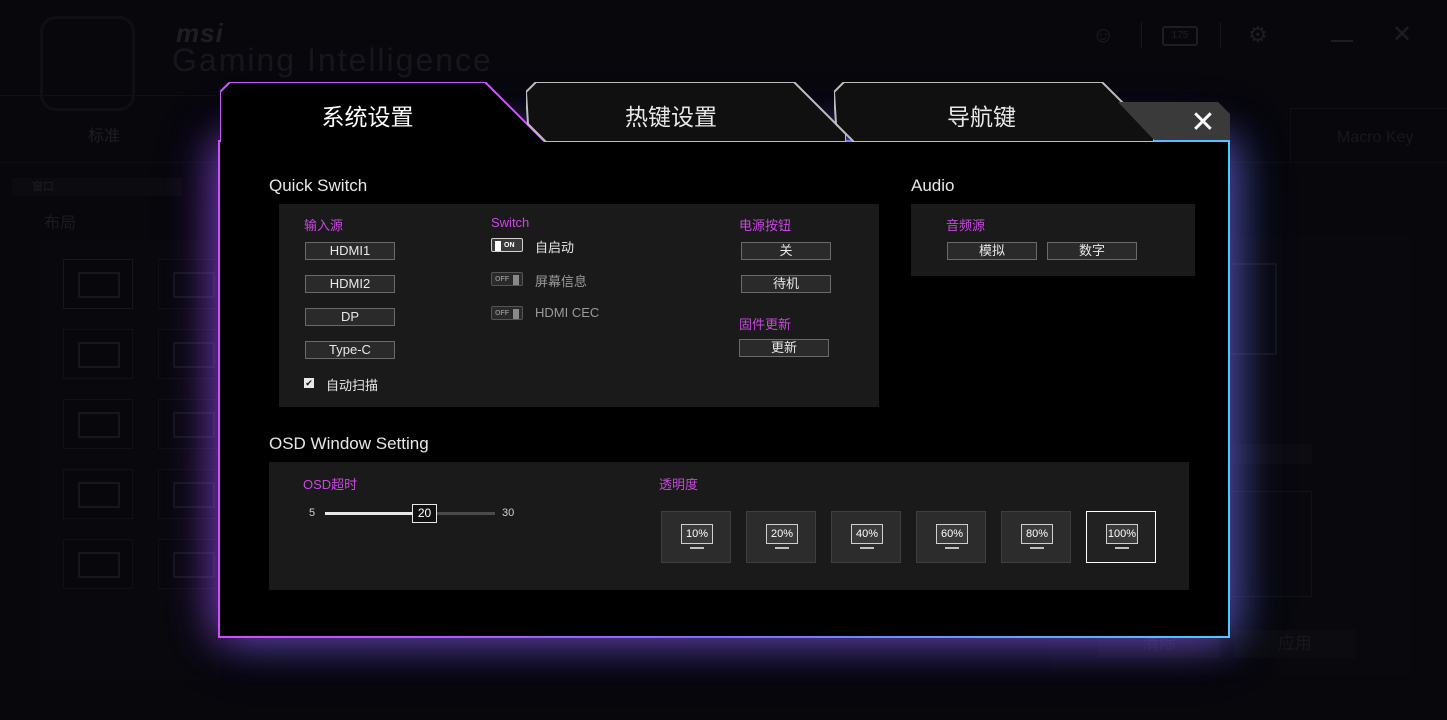  Describe the element at coordinates (782, 534) in the screenshot. I see `monitor-icon: 20%` at that location.